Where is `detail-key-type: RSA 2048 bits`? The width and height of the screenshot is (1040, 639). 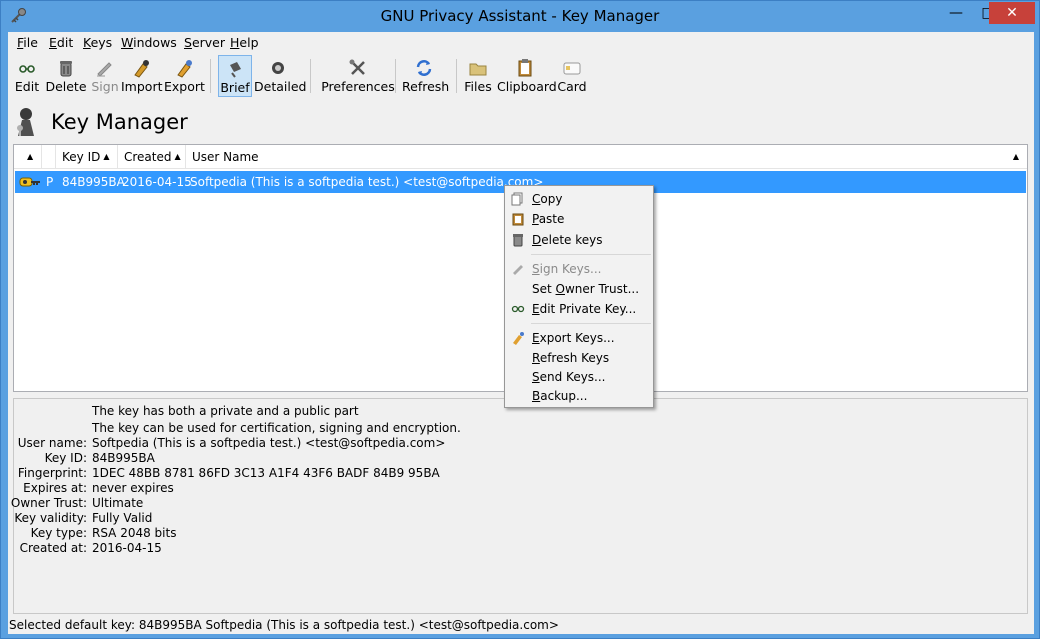 detail-key-type: RSA 2048 bits is located at coordinates (134, 533).